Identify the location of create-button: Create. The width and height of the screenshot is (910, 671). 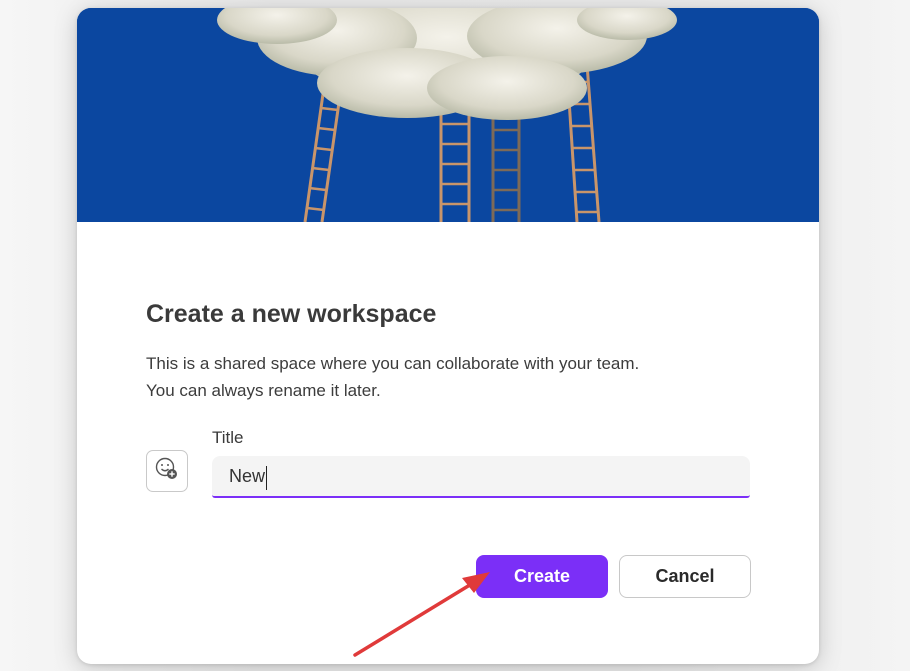
(542, 576).